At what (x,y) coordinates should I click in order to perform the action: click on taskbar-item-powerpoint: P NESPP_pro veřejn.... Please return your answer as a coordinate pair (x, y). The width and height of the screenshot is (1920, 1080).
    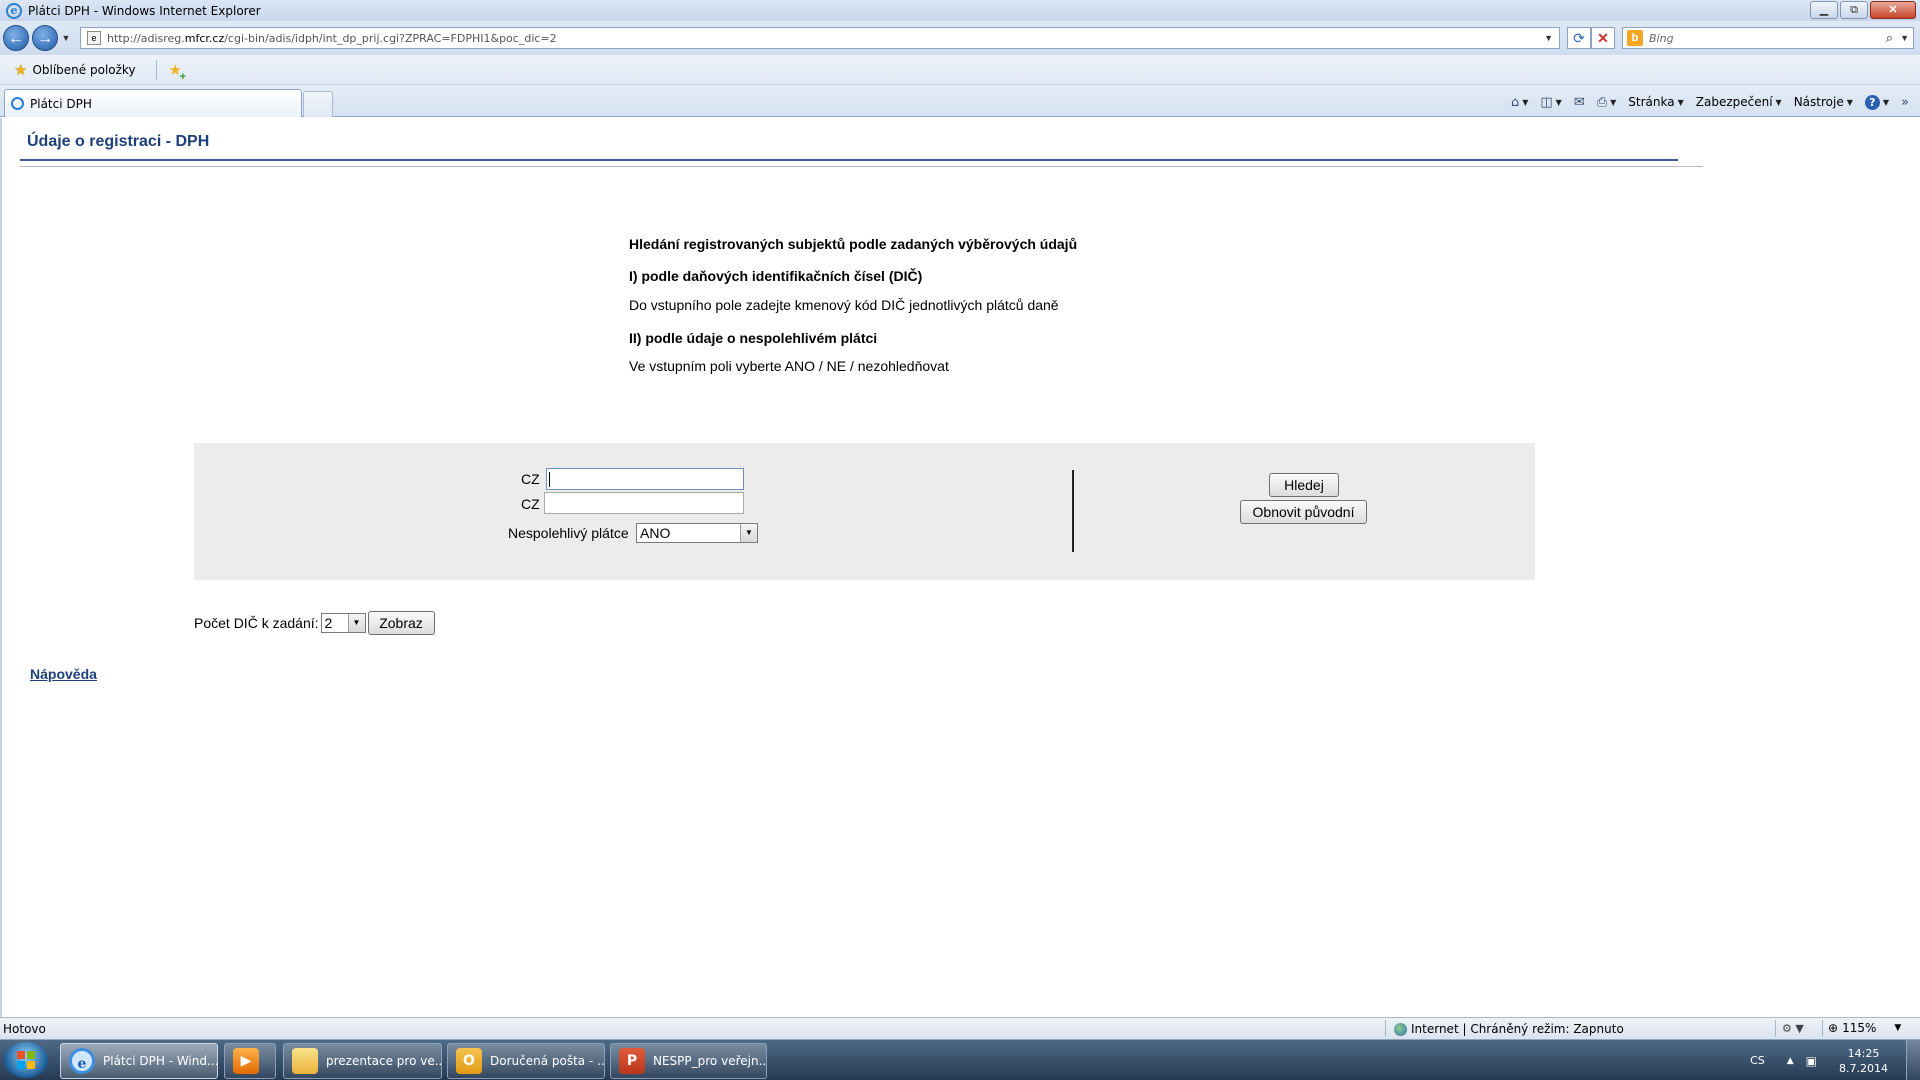
    Looking at the image, I should click on (688, 1061).